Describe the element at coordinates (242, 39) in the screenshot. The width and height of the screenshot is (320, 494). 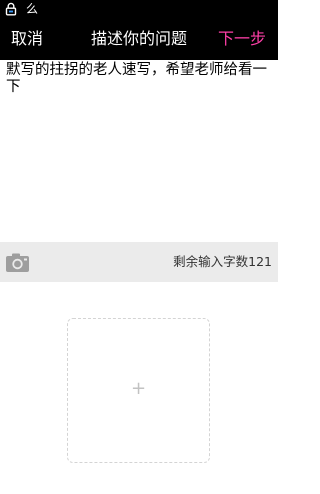
I see `next-step-button: 下一步` at that location.